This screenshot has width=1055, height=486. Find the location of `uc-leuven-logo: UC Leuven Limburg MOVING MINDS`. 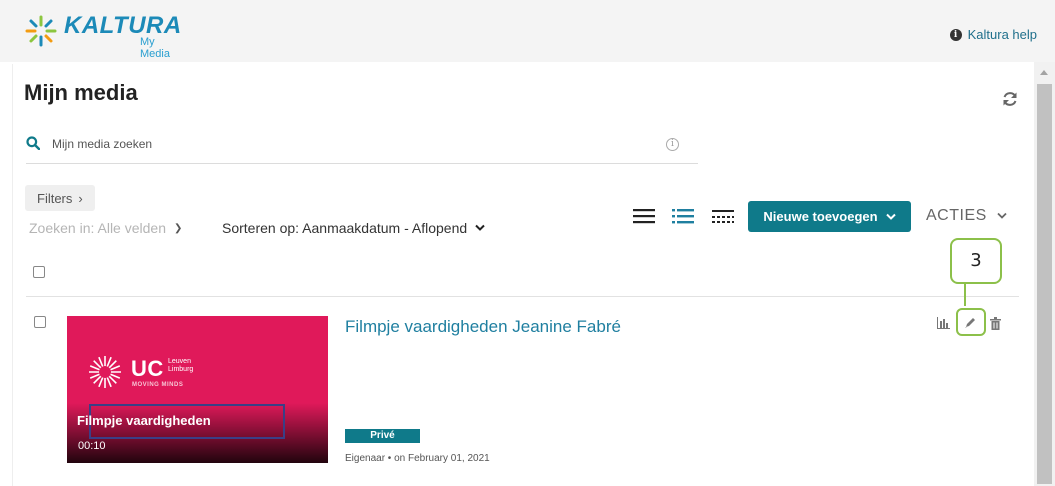

uc-leuven-logo: UC Leuven Limburg MOVING MINDS is located at coordinates (147, 374).